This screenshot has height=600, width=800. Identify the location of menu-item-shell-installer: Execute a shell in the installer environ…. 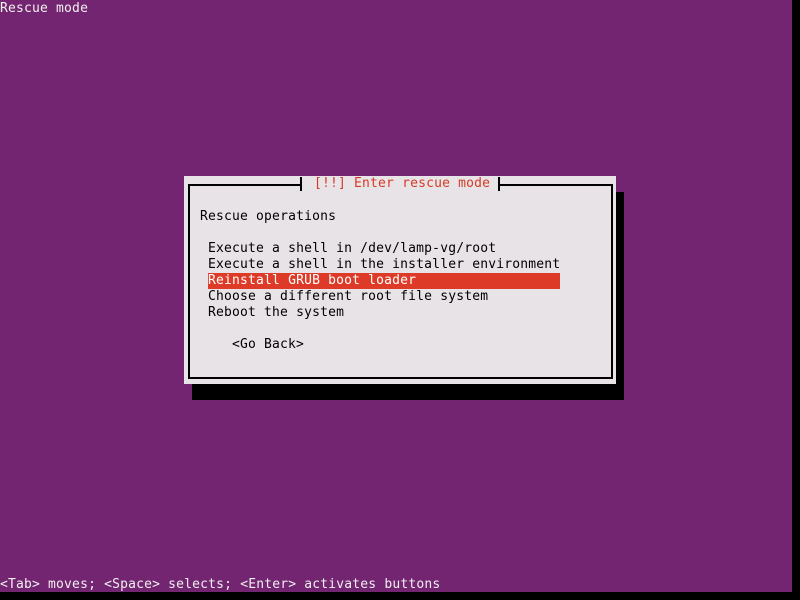
(384, 265).